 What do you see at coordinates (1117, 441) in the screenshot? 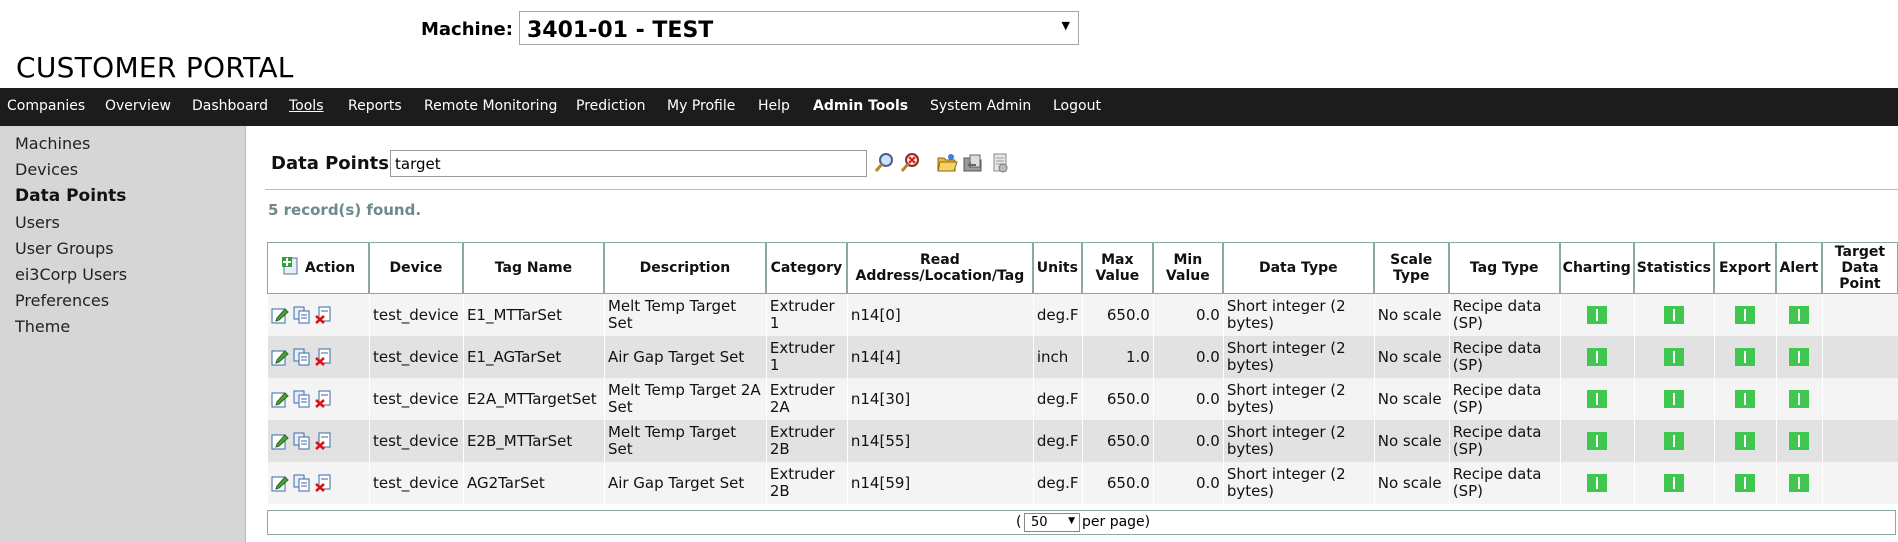
I see `cell-max-value: 650.0` at bounding box center [1117, 441].